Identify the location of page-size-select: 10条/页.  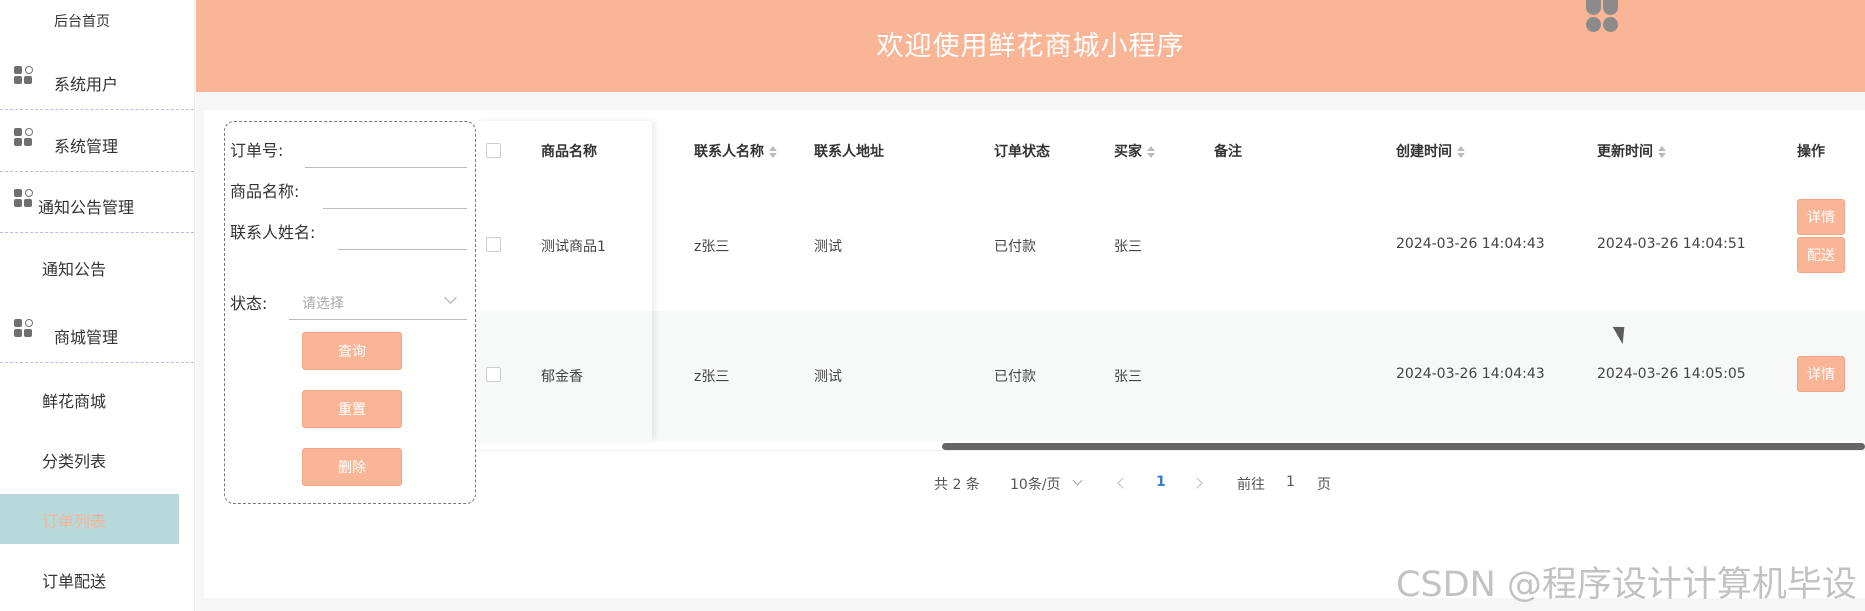
(1035, 484).